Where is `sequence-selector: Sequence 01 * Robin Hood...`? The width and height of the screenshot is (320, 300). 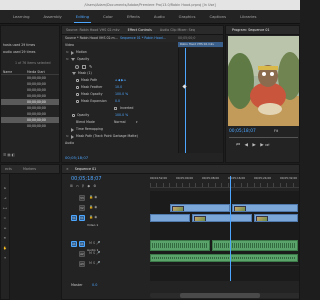
sequence-selector: Sequence 01 * Robin Hood... is located at coordinates (146, 38).